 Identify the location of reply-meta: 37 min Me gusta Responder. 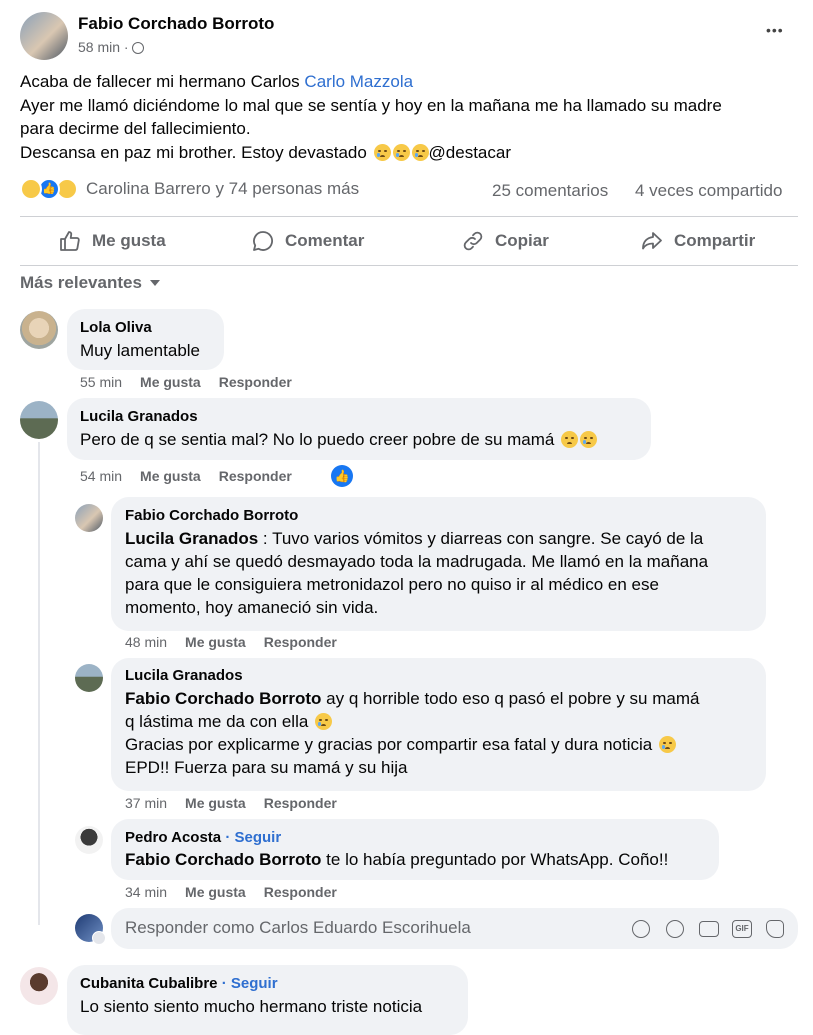
(231, 803).